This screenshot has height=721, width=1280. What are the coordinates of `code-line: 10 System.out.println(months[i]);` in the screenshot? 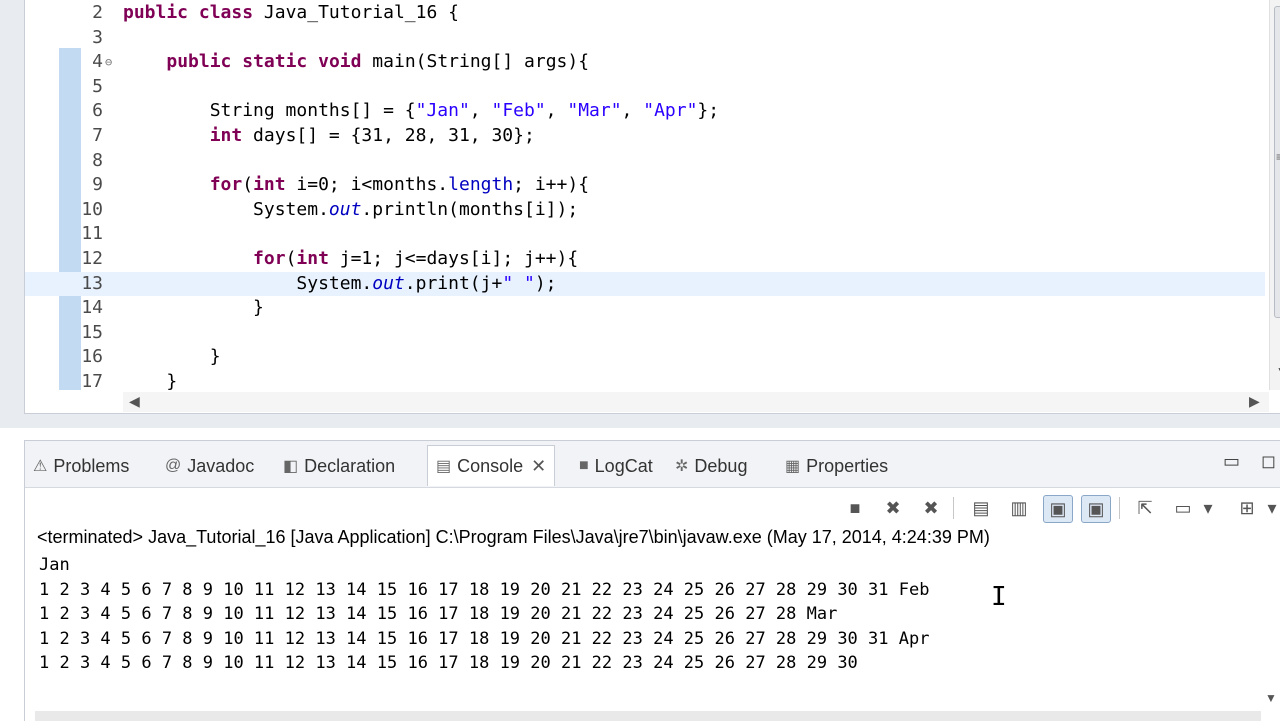 It's located at (645, 210).